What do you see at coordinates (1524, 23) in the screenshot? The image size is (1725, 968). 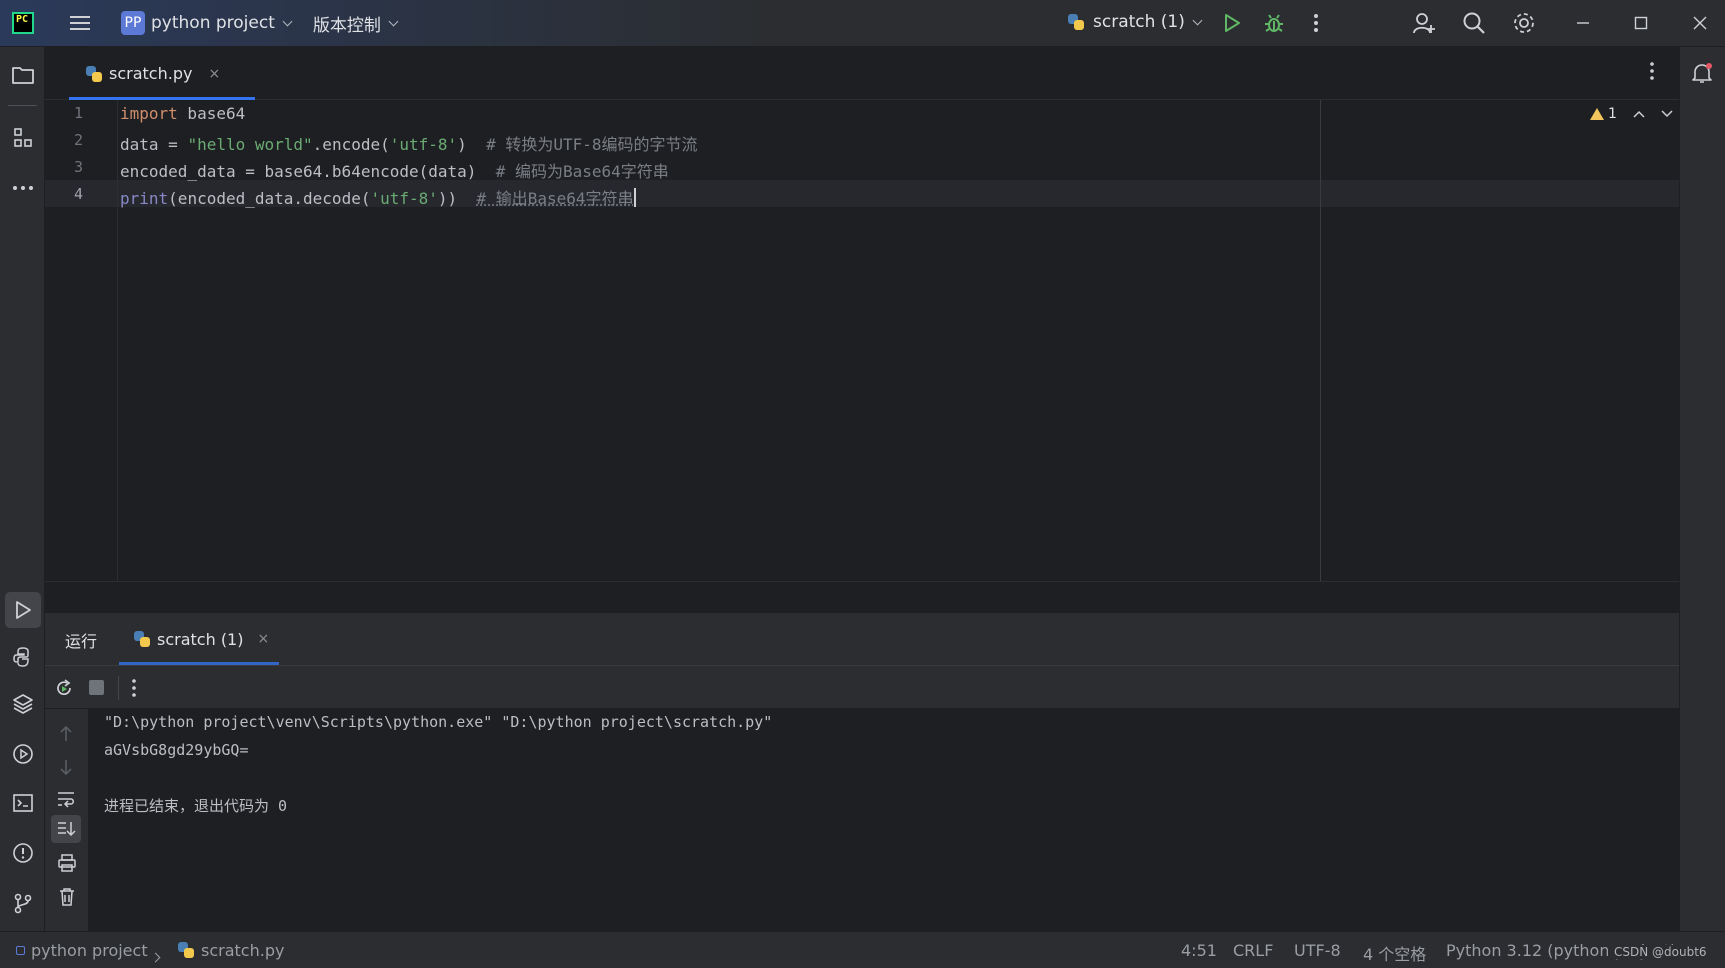 I see `settings-gear-icon` at bounding box center [1524, 23].